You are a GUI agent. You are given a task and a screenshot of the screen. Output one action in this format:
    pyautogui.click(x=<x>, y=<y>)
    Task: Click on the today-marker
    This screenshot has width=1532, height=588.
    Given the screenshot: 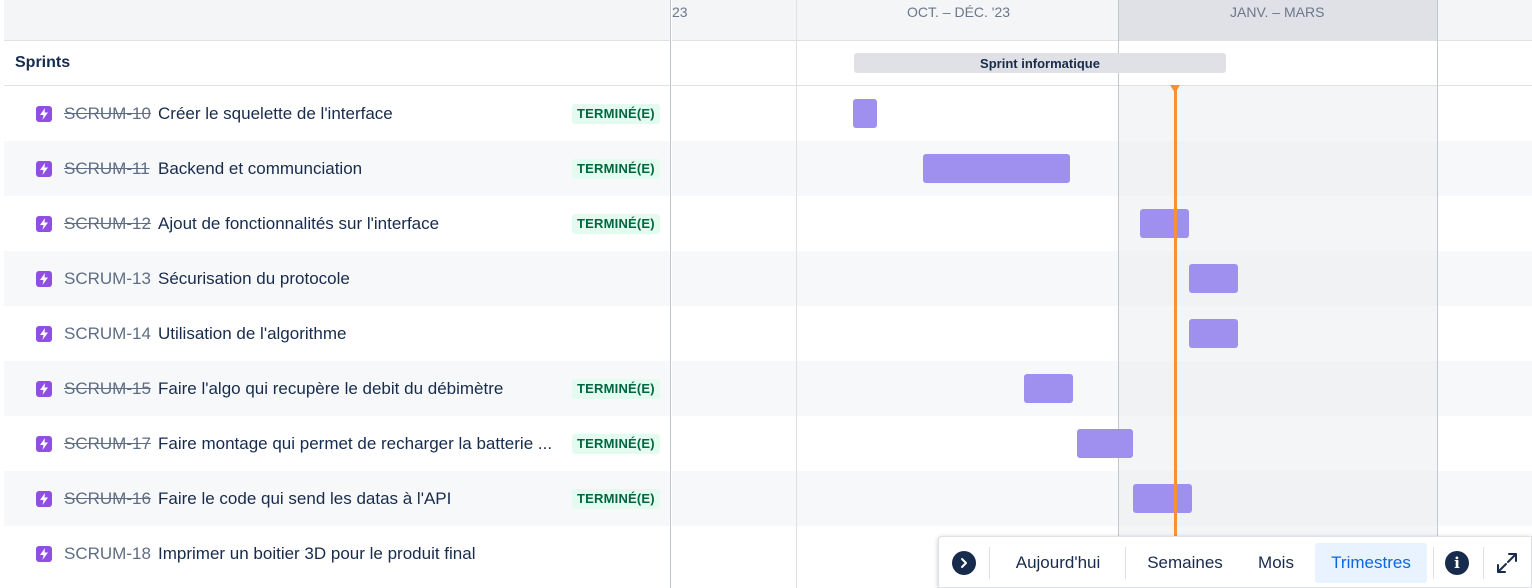 What is the action you would take?
    pyautogui.click(x=1175, y=89)
    